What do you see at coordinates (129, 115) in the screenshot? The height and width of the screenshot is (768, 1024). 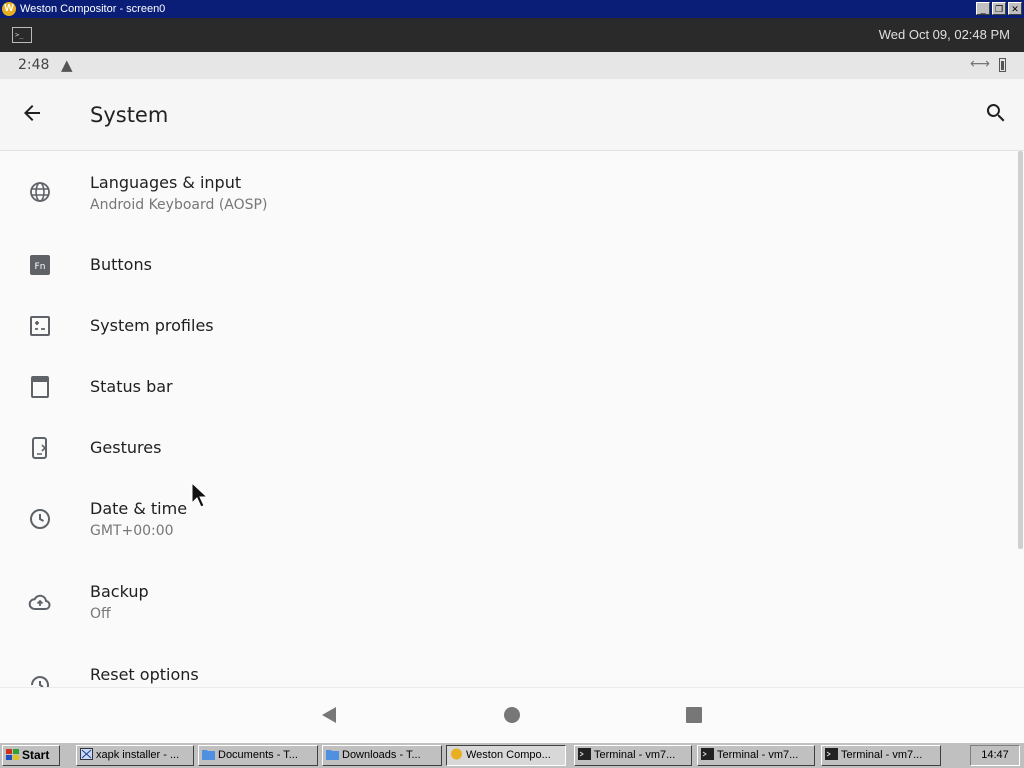 I see `page-title: System` at bounding box center [129, 115].